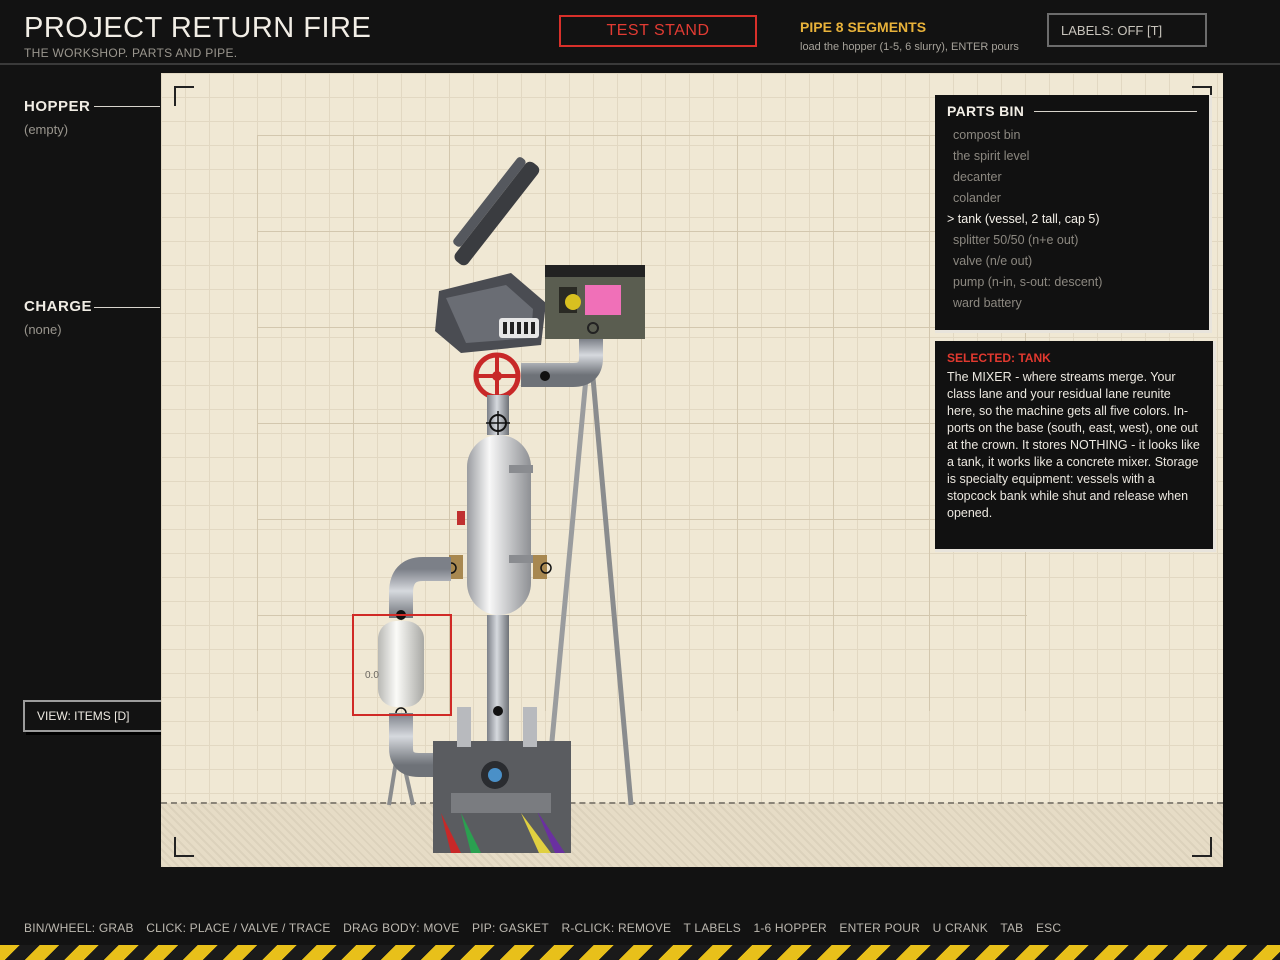 The height and width of the screenshot is (960, 1280). I want to click on parts-item-splitter: splitter 50/50 (n+e out), so click(1072, 240).